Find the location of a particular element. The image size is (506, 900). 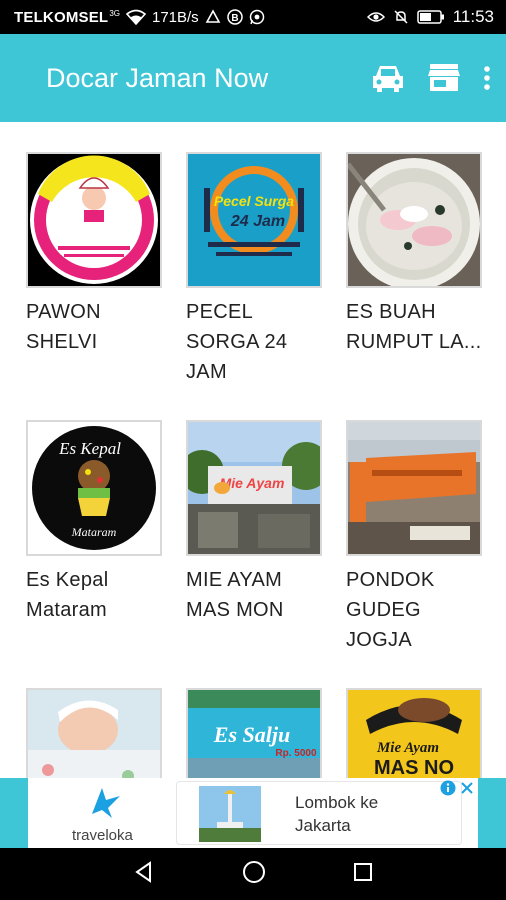

grid-item-baby is located at coordinates (94, 733).